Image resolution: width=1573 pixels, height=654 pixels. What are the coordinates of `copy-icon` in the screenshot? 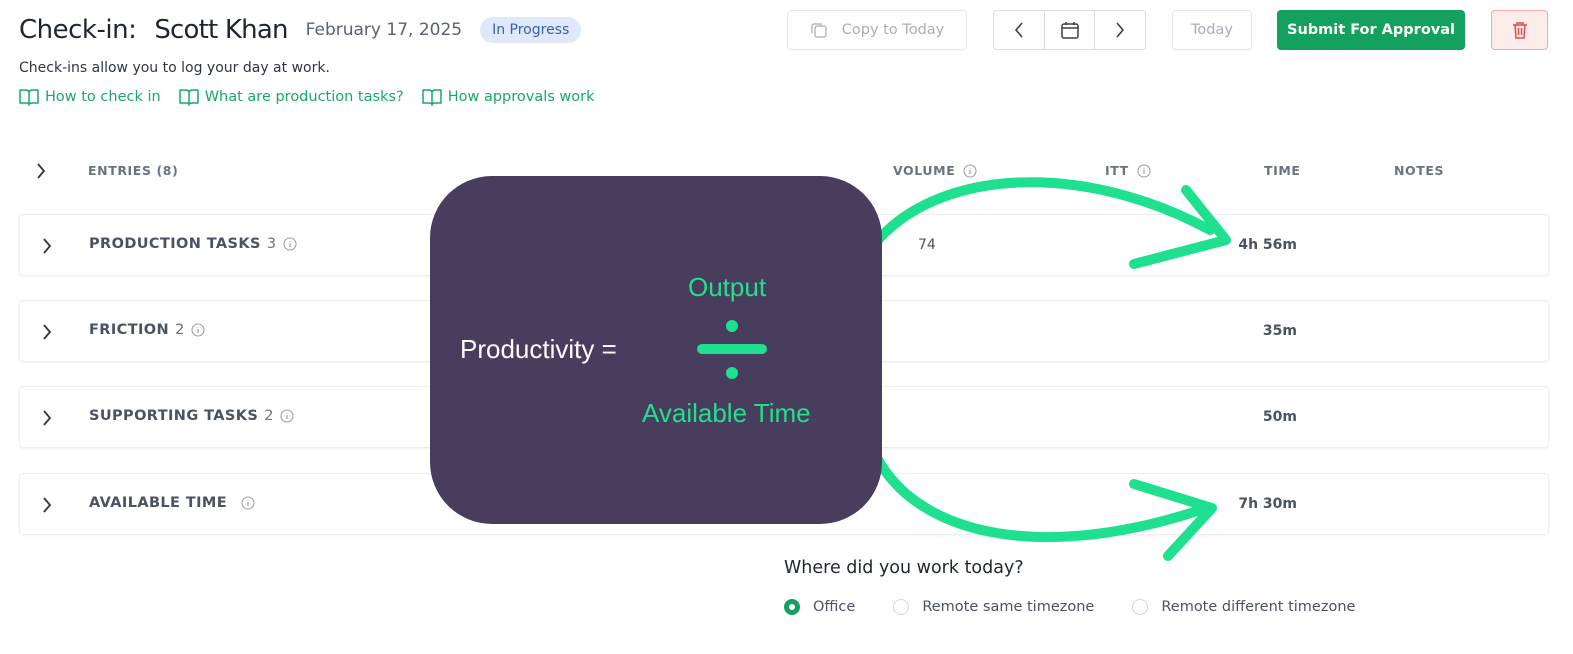 It's located at (819, 30).